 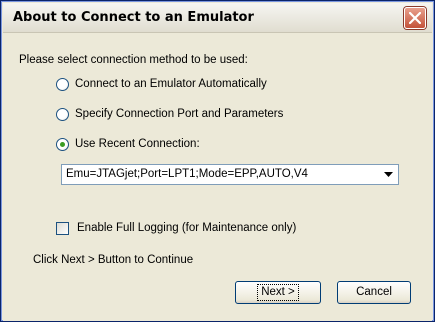 What do you see at coordinates (62, 228) in the screenshot?
I see `logging-checkbox` at bounding box center [62, 228].